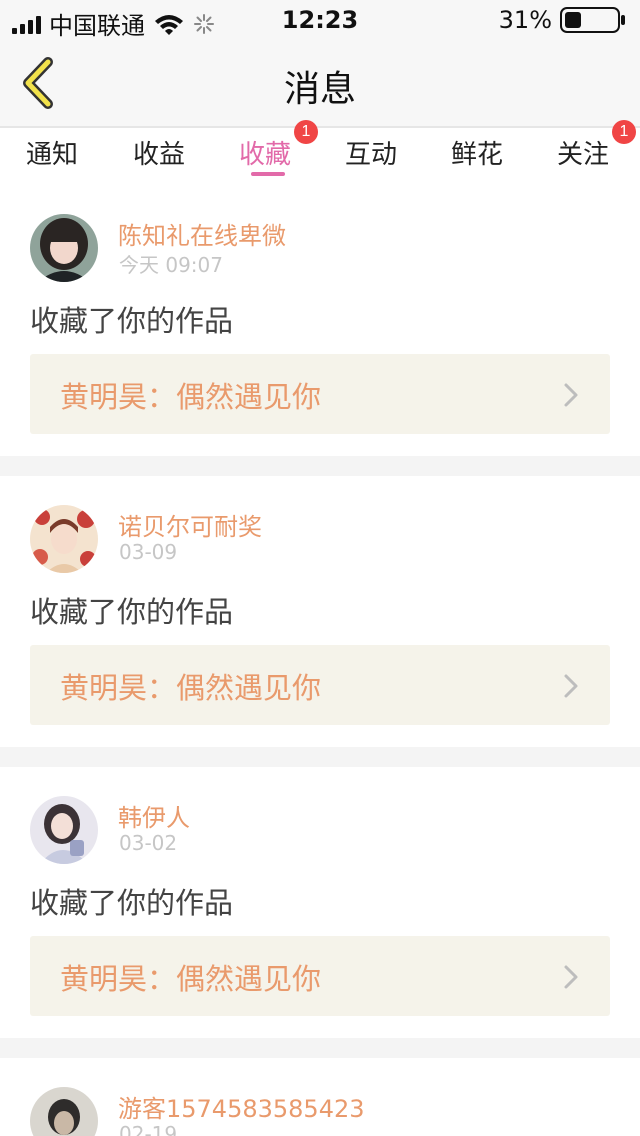  What do you see at coordinates (268, 174) in the screenshot?
I see `active-tab-indicator` at bounding box center [268, 174].